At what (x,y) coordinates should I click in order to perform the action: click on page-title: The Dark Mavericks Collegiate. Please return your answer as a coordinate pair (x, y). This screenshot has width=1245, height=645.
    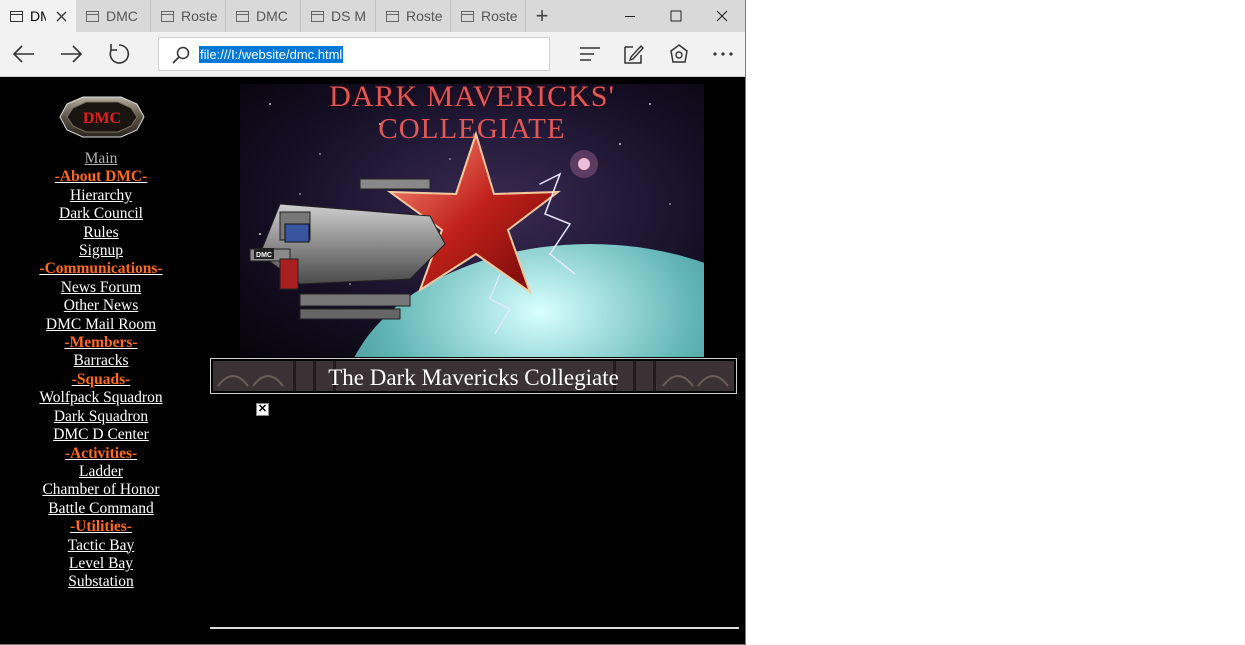
    Looking at the image, I should click on (473, 377).